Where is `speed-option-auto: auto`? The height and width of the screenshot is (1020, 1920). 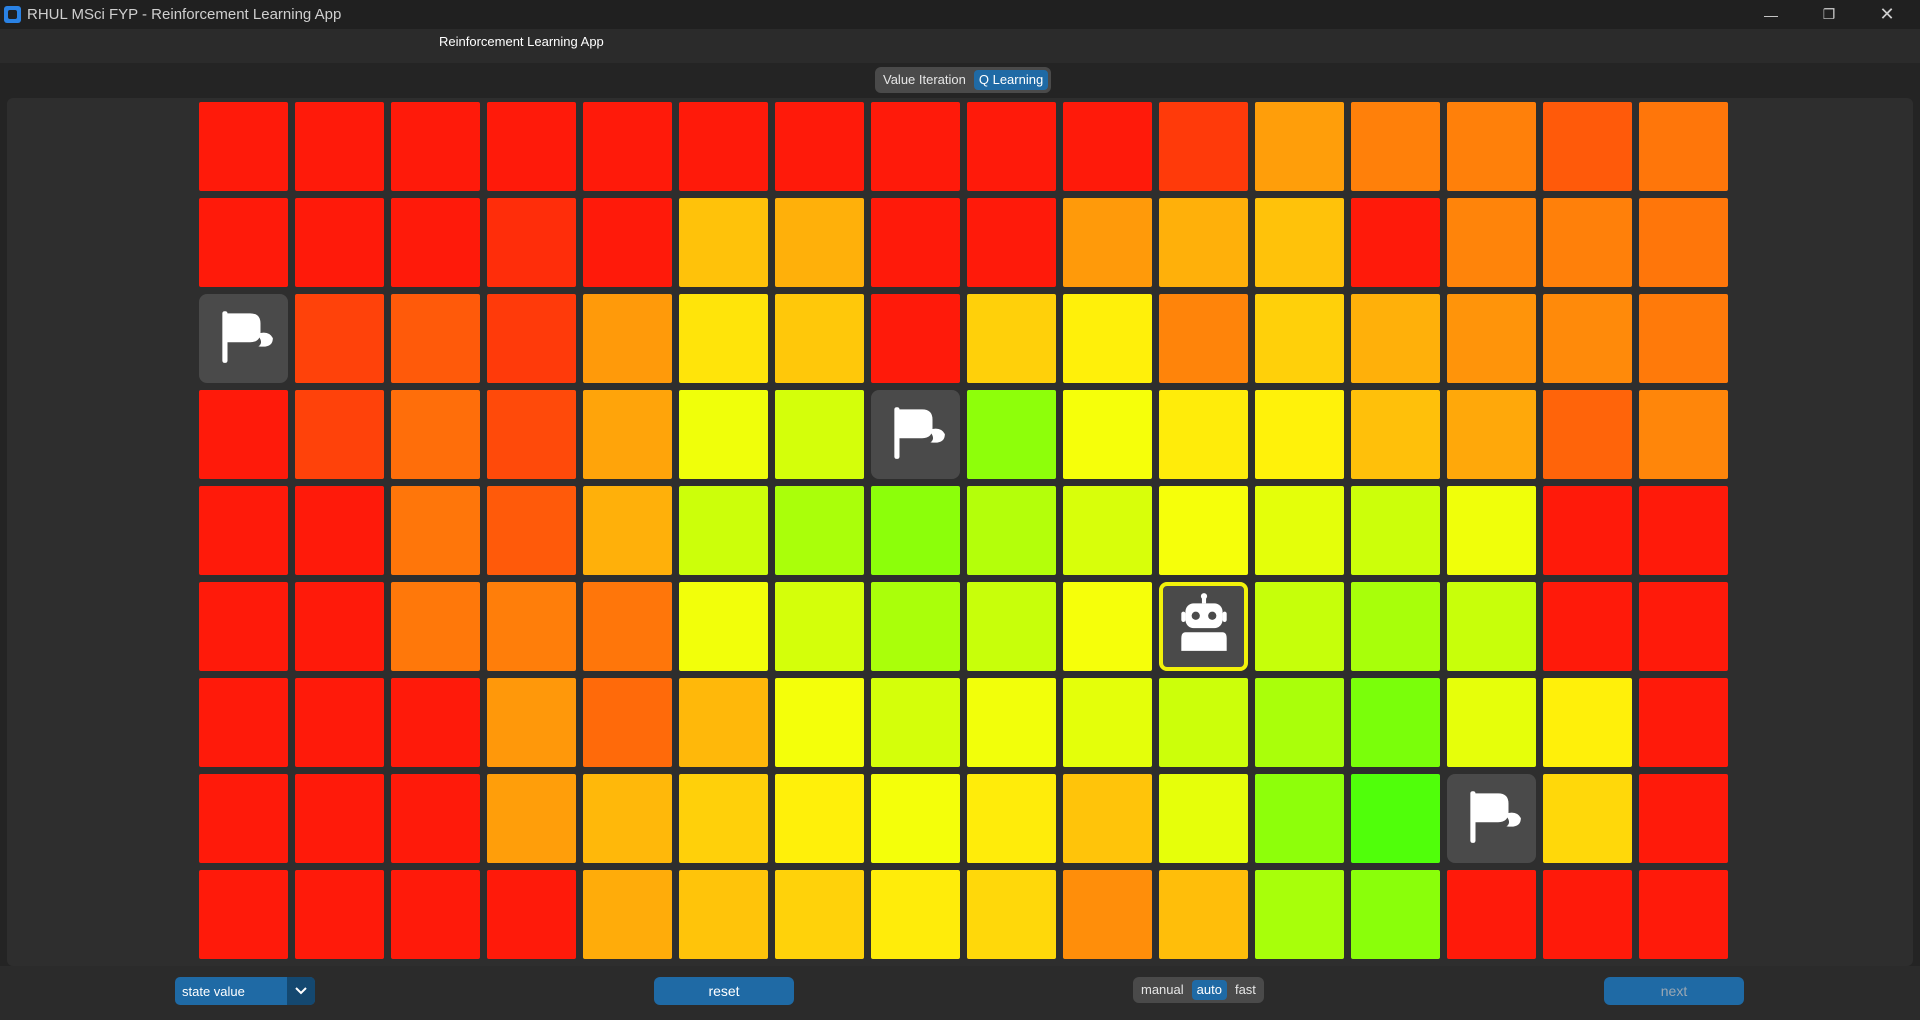
speed-option-auto: auto is located at coordinates (1209, 990).